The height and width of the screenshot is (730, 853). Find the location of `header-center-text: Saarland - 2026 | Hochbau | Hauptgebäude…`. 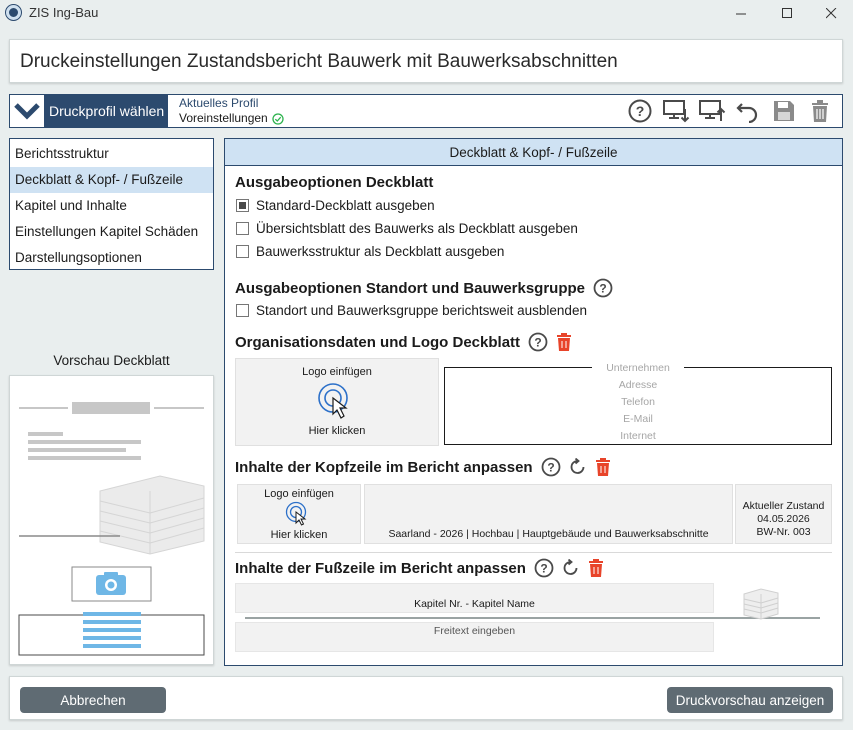

header-center-text: Saarland - 2026 | Hochbau | Hauptgebäude… is located at coordinates (548, 514).